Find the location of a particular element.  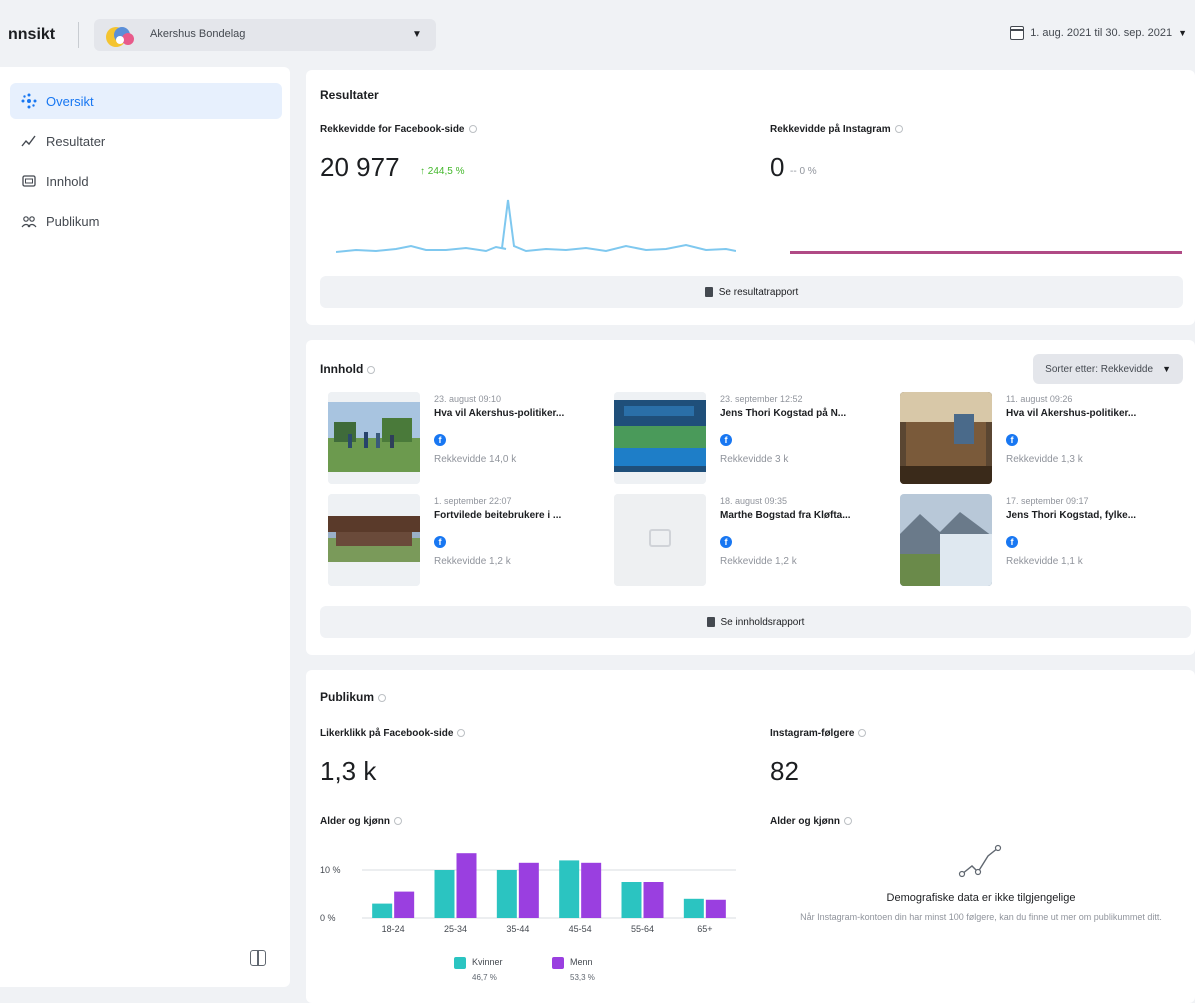

legend-label-menn: Menn is located at coordinates (581, 962).